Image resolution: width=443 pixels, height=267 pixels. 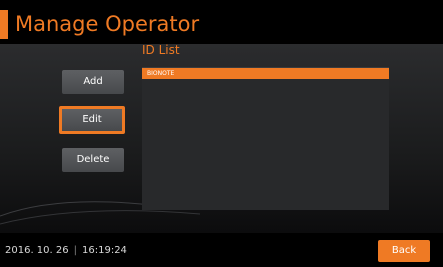 What do you see at coordinates (221, 250) in the screenshot?
I see `status-bar: 2016. 10. 26 | 16:19:24 Back` at bounding box center [221, 250].